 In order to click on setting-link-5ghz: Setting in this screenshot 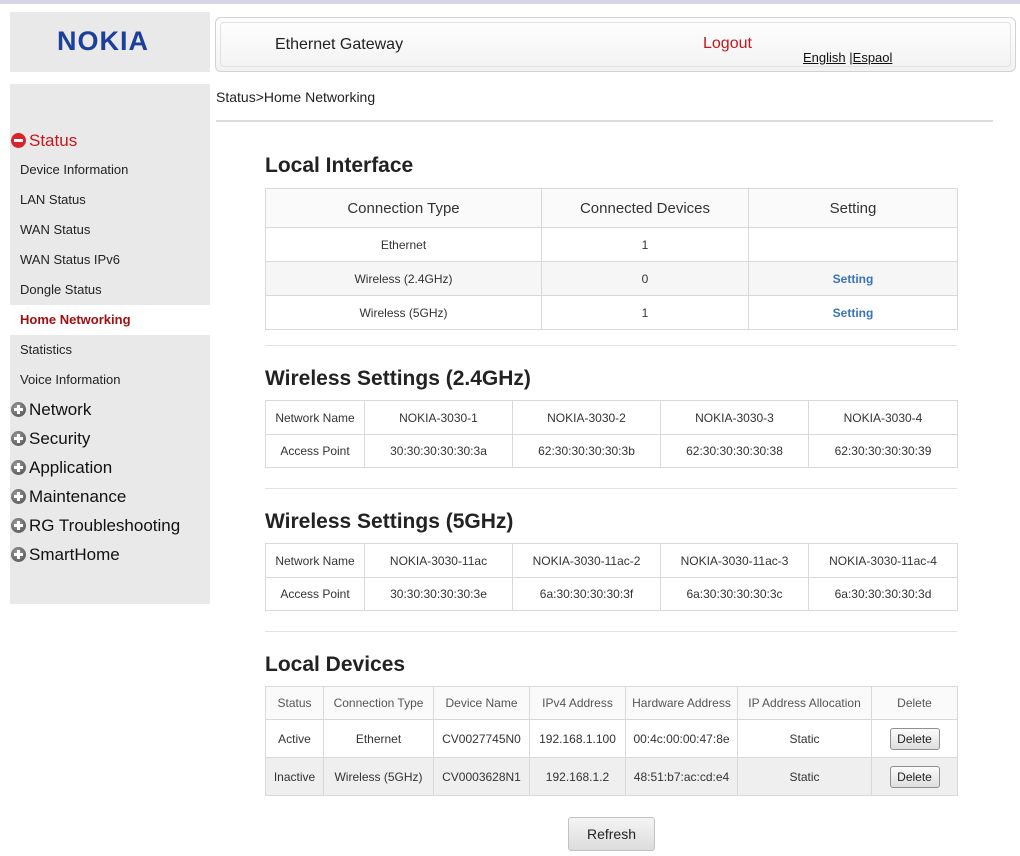, I will do `click(853, 313)`.